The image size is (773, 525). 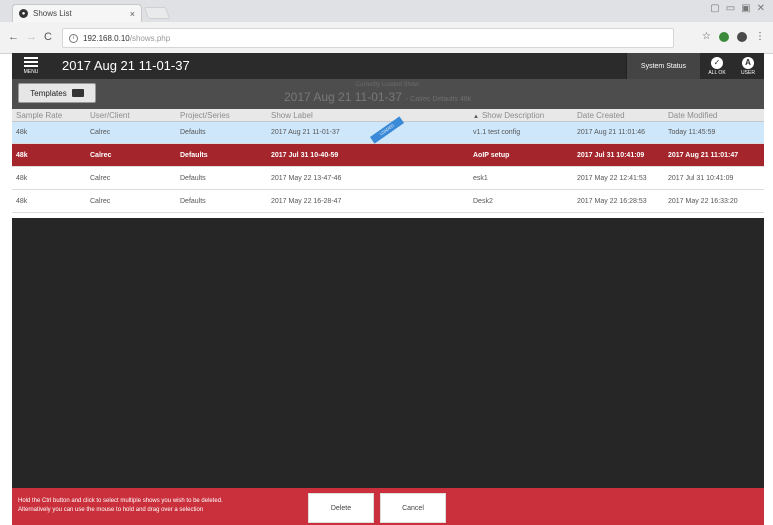 I want to click on cancel-button: Cancel, so click(x=413, y=508).